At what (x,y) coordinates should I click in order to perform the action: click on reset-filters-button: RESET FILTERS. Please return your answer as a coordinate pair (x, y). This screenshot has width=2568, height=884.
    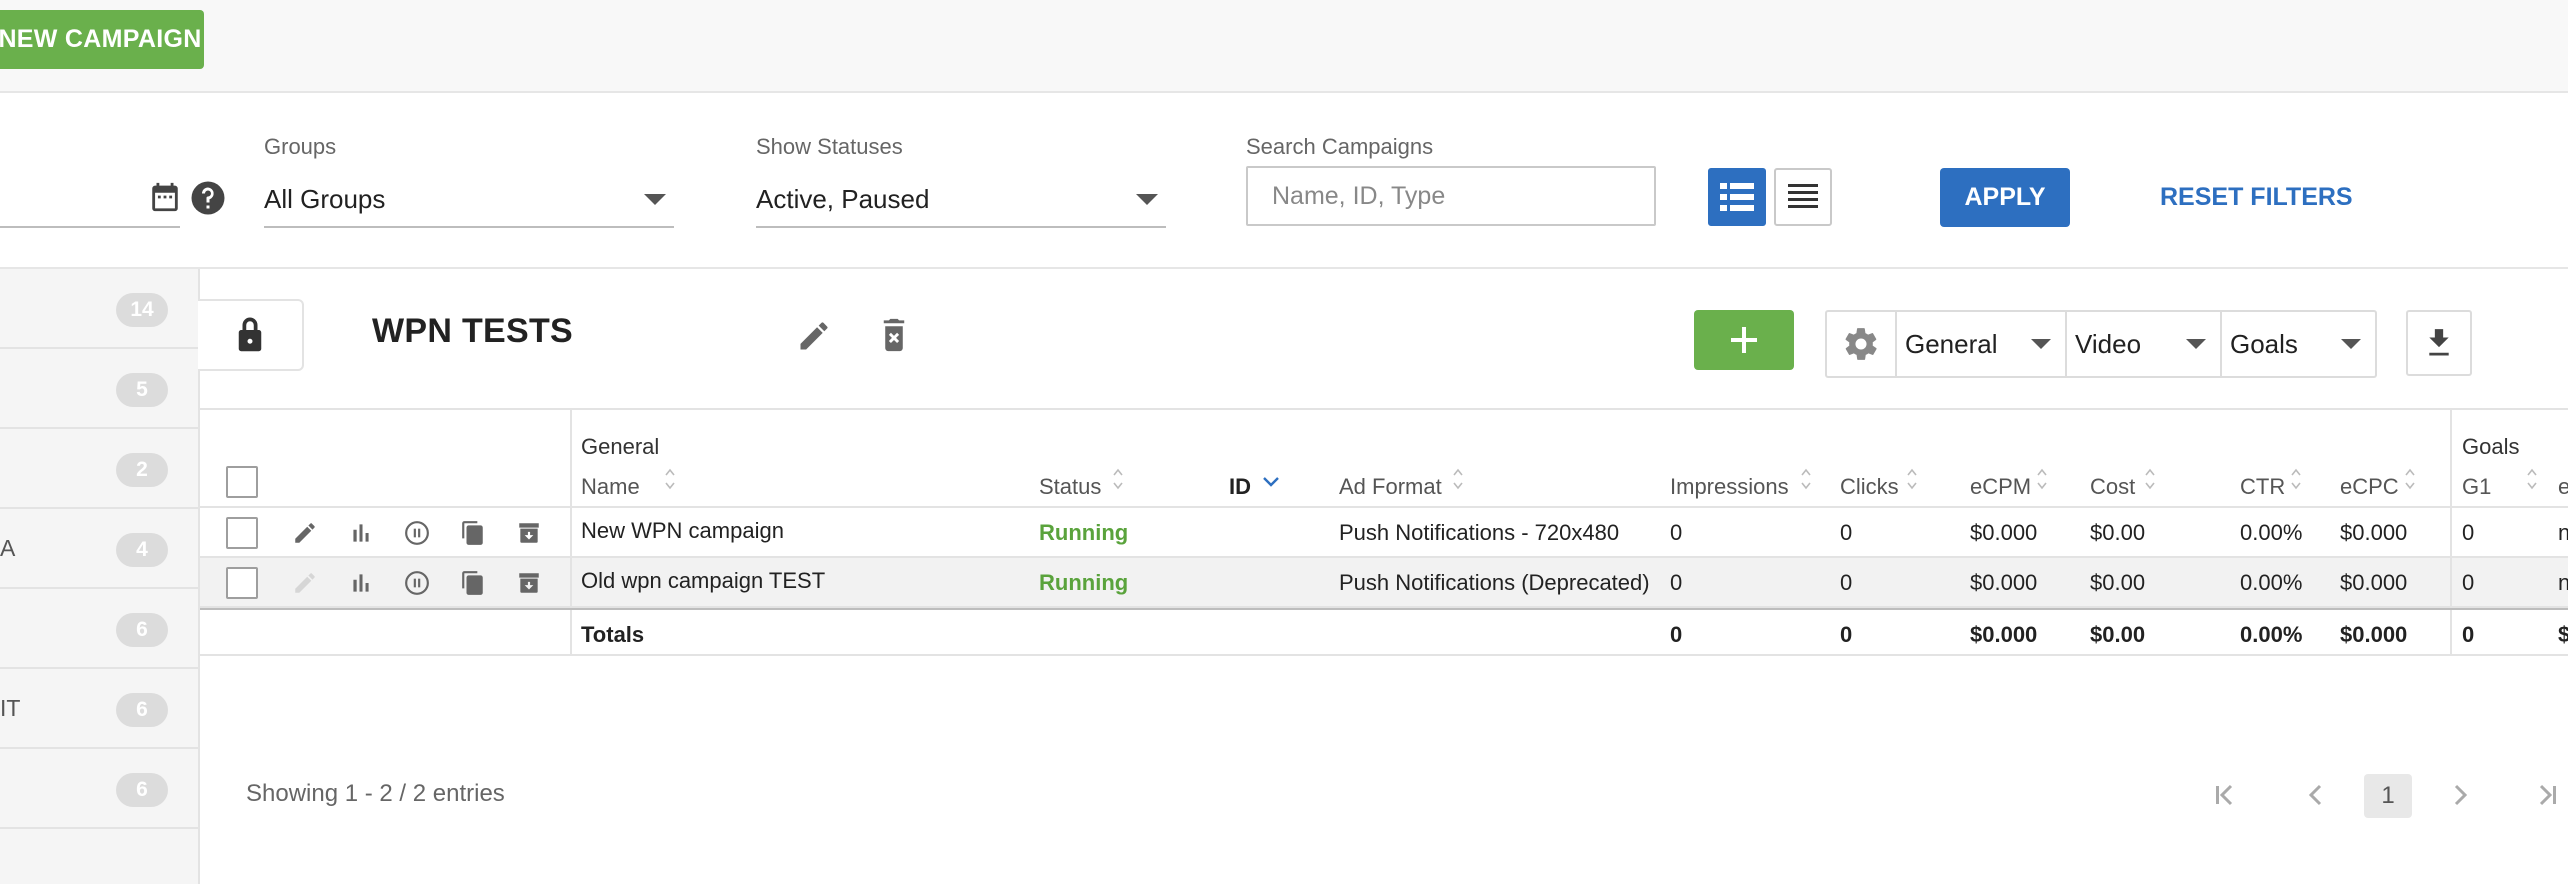
    Looking at the image, I should click on (2256, 197).